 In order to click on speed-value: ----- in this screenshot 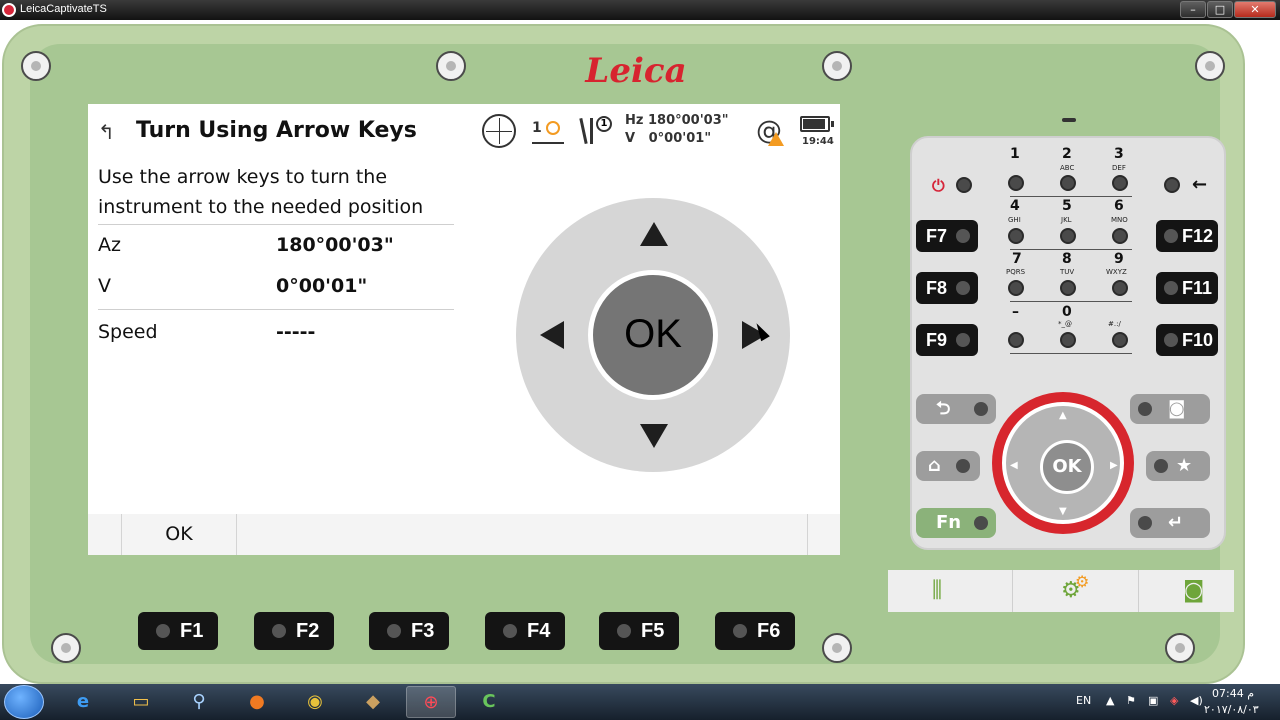, I will do `click(296, 332)`.